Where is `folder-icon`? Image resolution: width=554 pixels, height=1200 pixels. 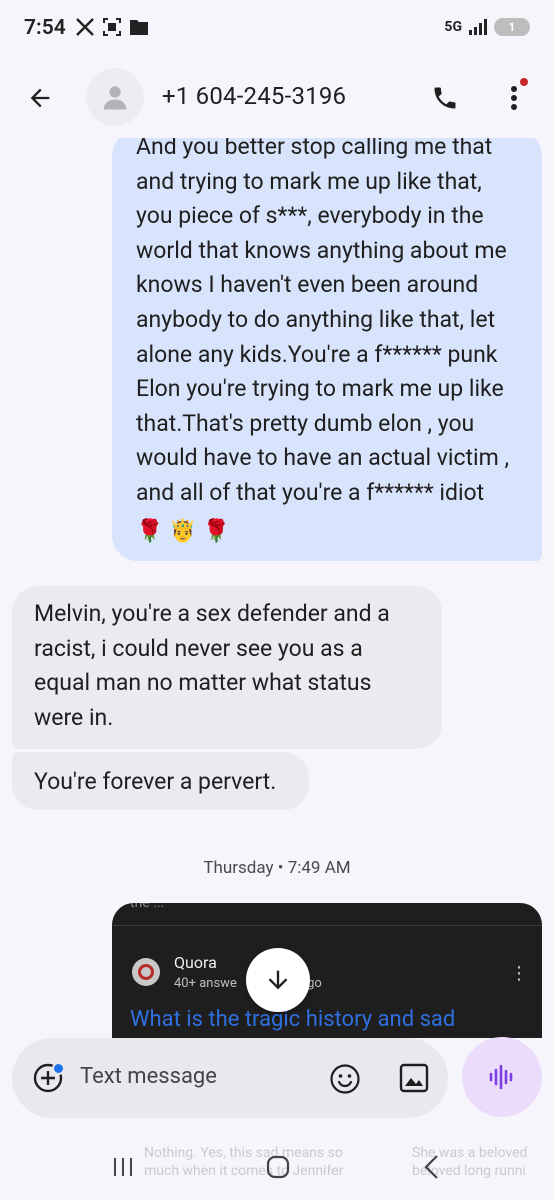 folder-icon is located at coordinates (139, 27).